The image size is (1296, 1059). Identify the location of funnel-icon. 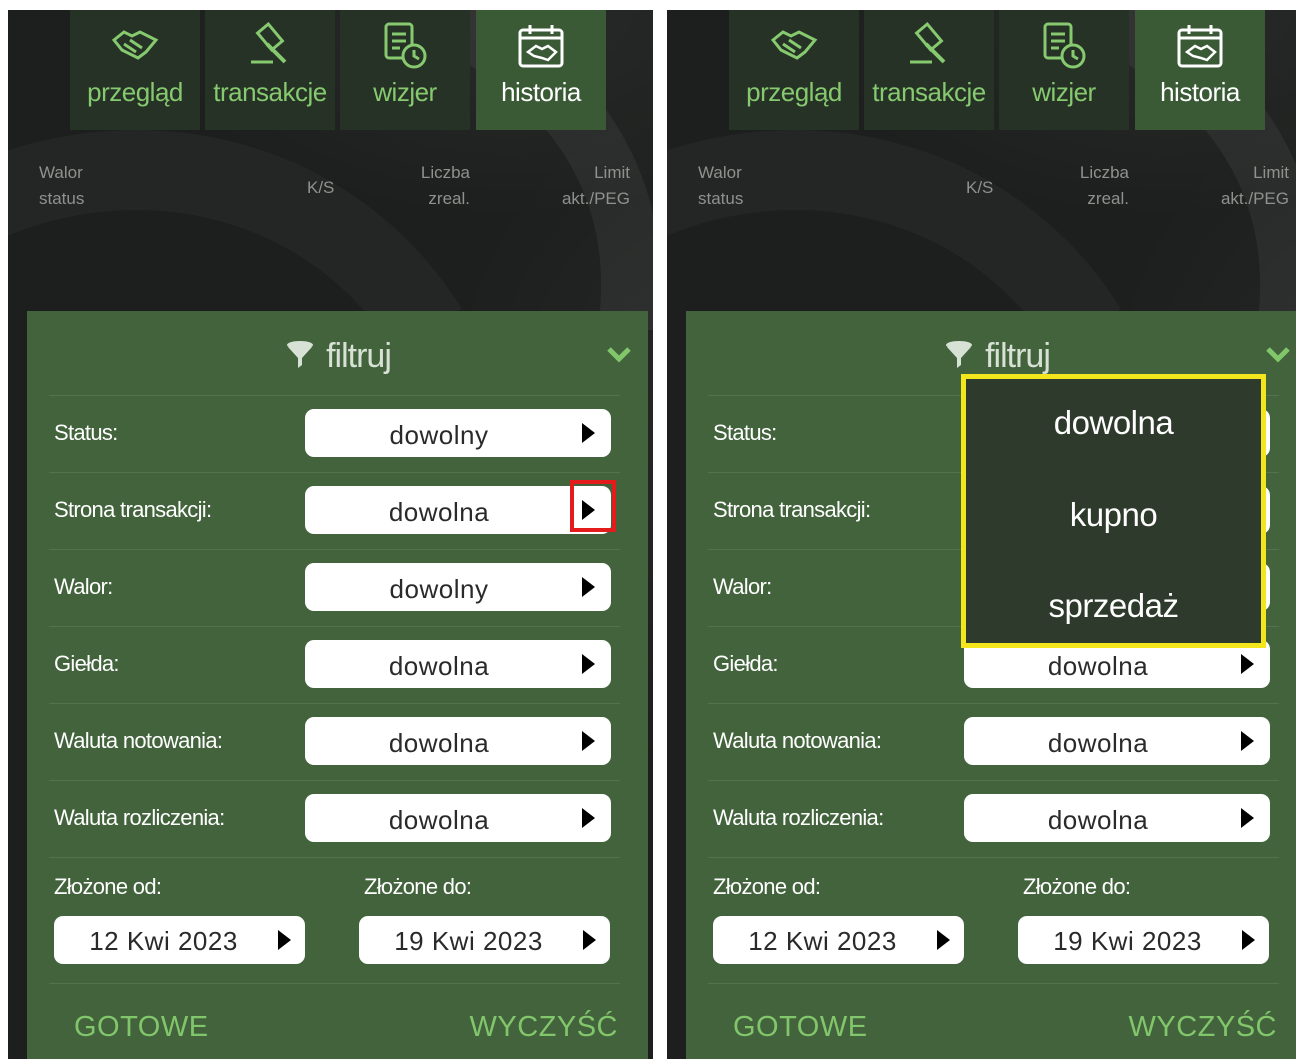
(959, 358).